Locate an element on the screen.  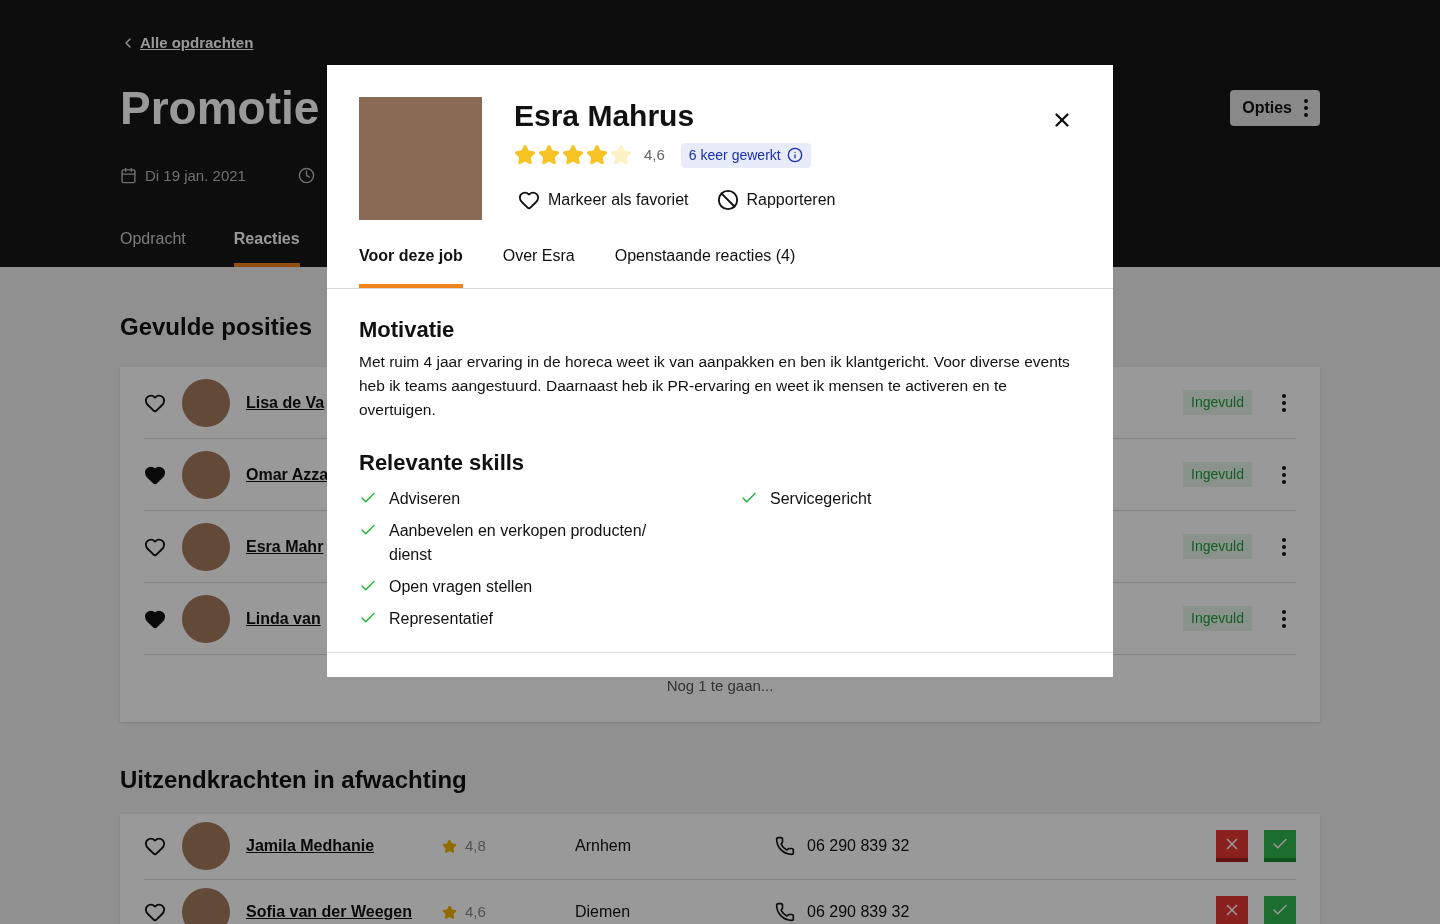
options-button: Opties is located at coordinates (1275, 107).